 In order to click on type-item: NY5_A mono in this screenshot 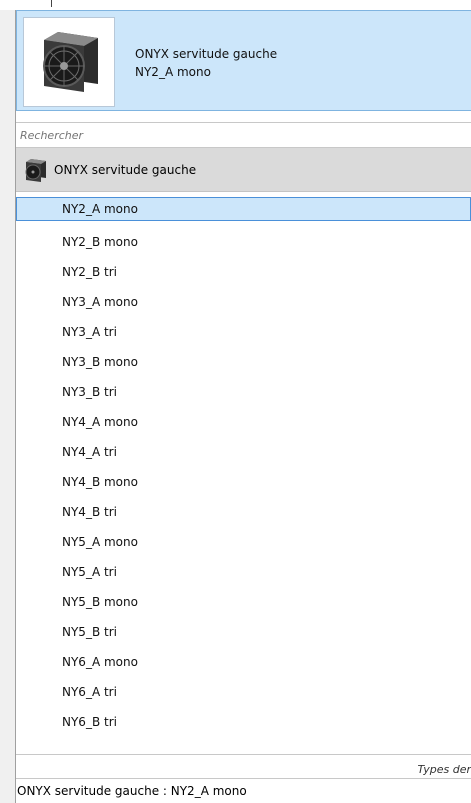, I will do `click(243, 542)`.